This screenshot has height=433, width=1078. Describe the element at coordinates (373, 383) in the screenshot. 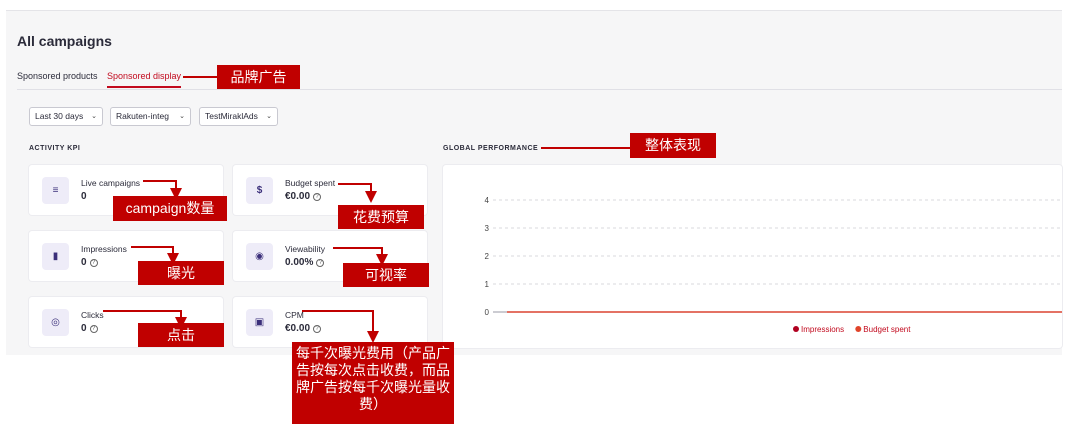

I see `annotation-cpm: 每千次曝光费用（产品广告按每次点击收费，而品牌广告按每千次曝光量收费）` at that location.